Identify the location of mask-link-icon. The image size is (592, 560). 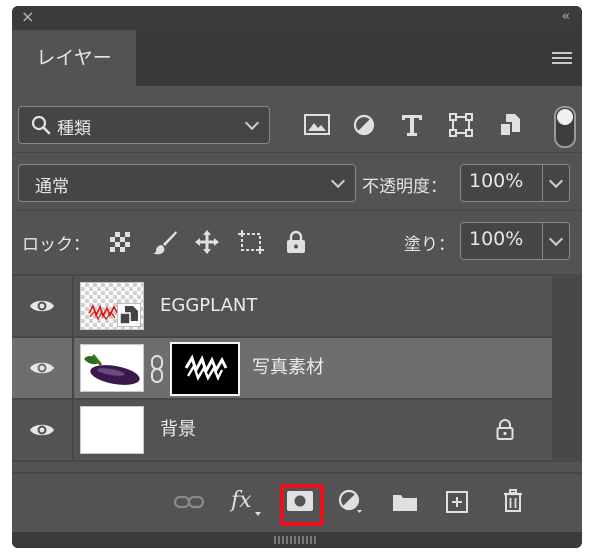
(157, 369).